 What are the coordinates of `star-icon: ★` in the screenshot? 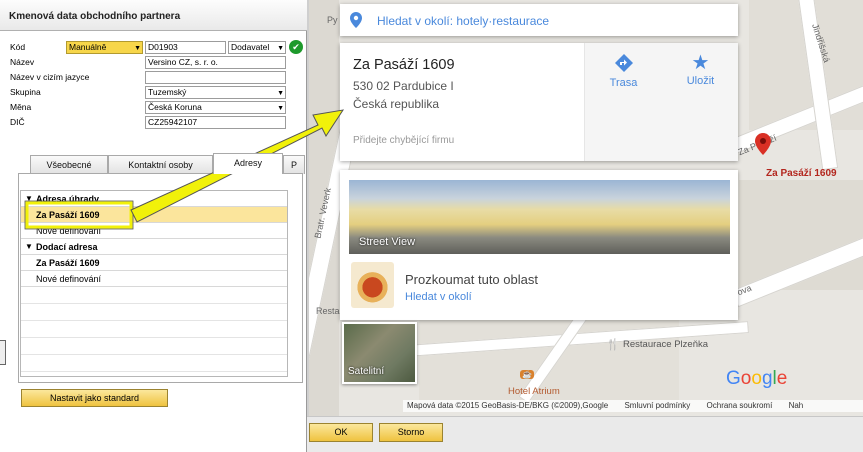 It's located at (700, 63).